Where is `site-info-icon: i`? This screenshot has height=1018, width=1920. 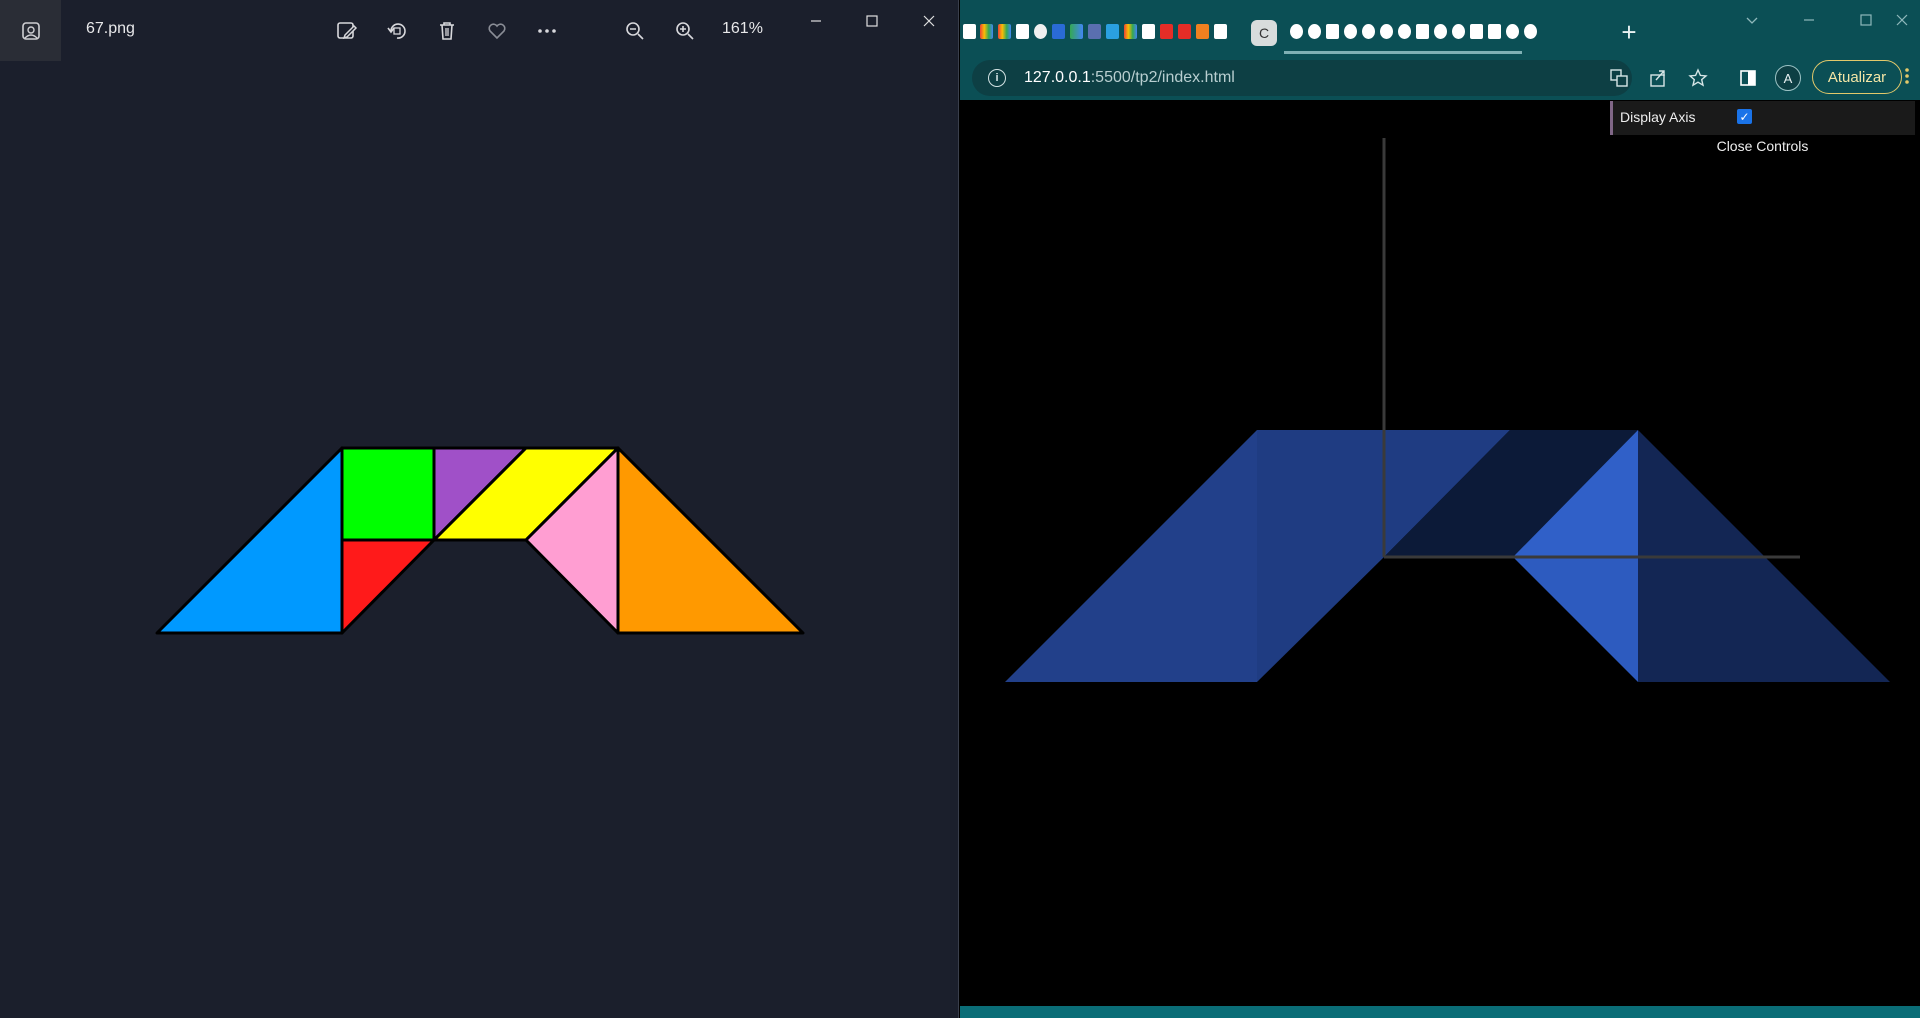 site-info-icon: i is located at coordinates (997, 78).